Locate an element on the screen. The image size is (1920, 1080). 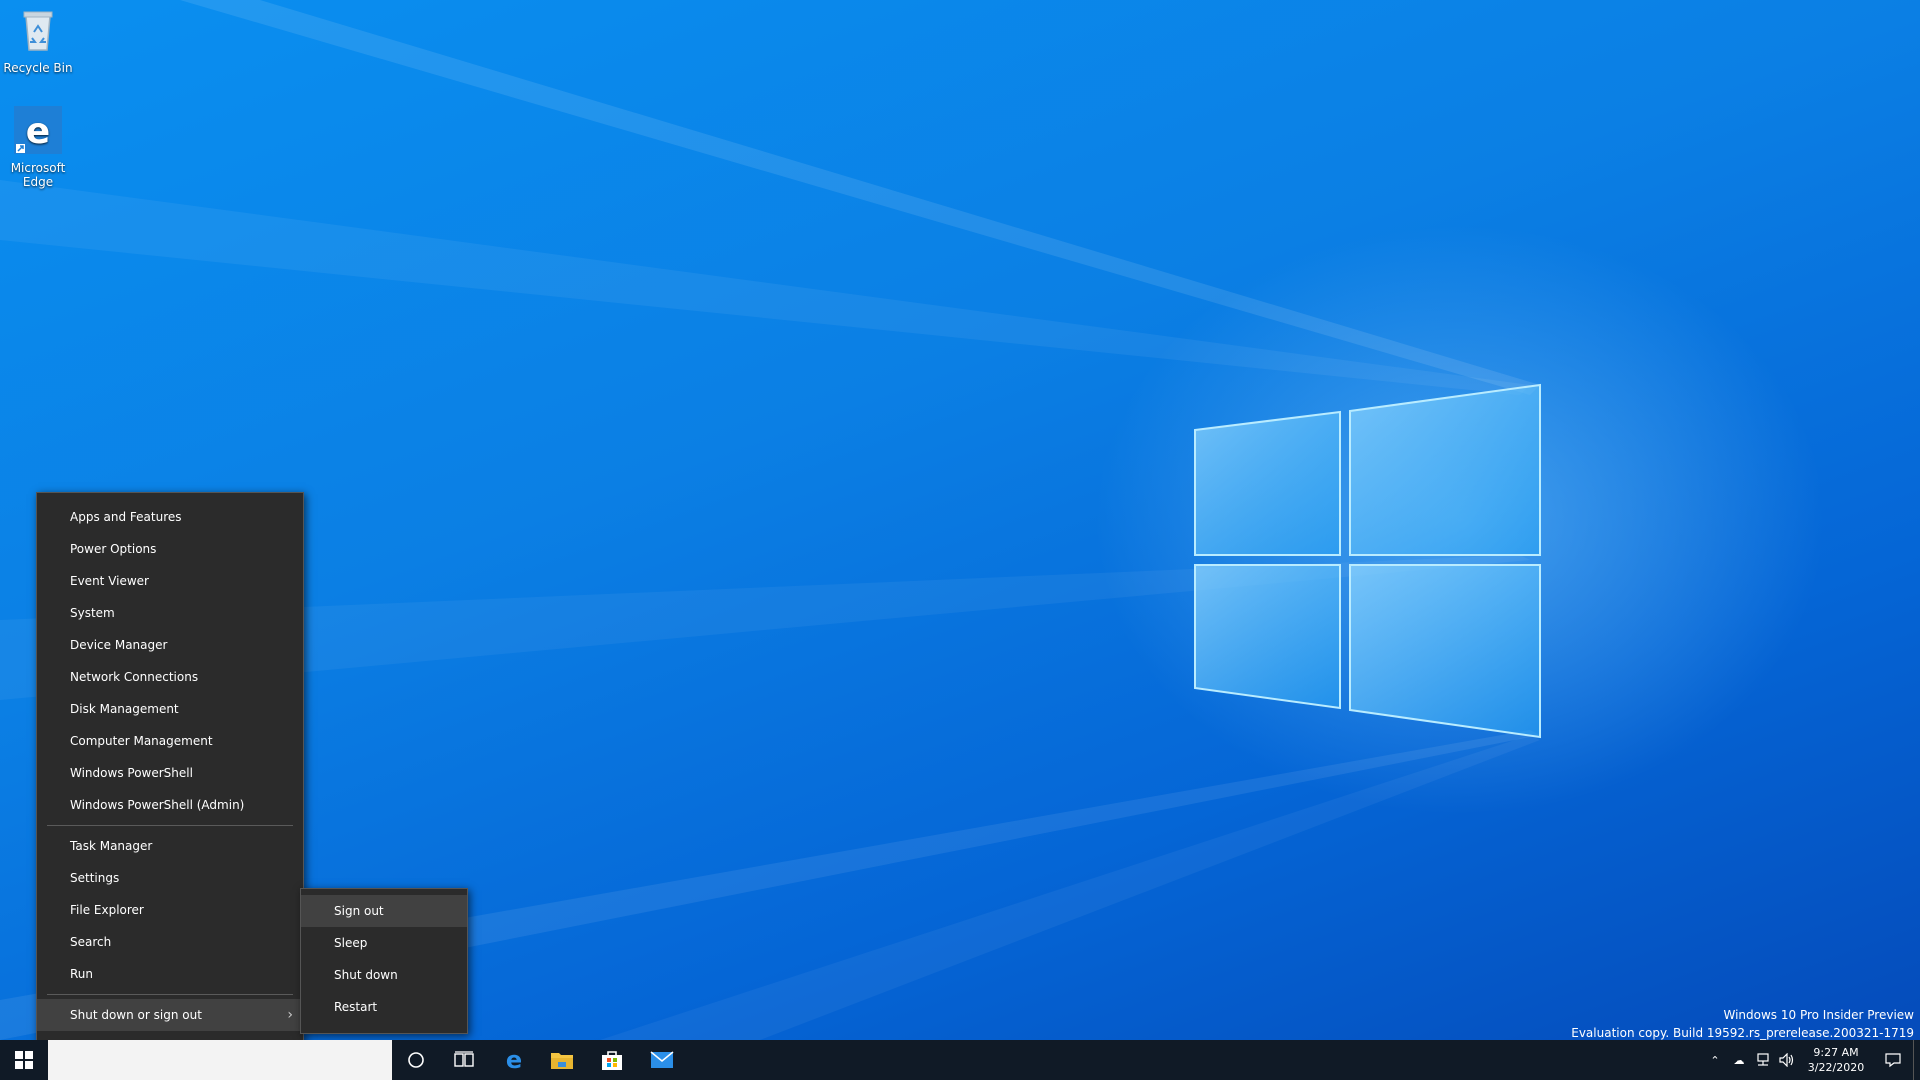
store-icon is located at coordinates (612, 1060).